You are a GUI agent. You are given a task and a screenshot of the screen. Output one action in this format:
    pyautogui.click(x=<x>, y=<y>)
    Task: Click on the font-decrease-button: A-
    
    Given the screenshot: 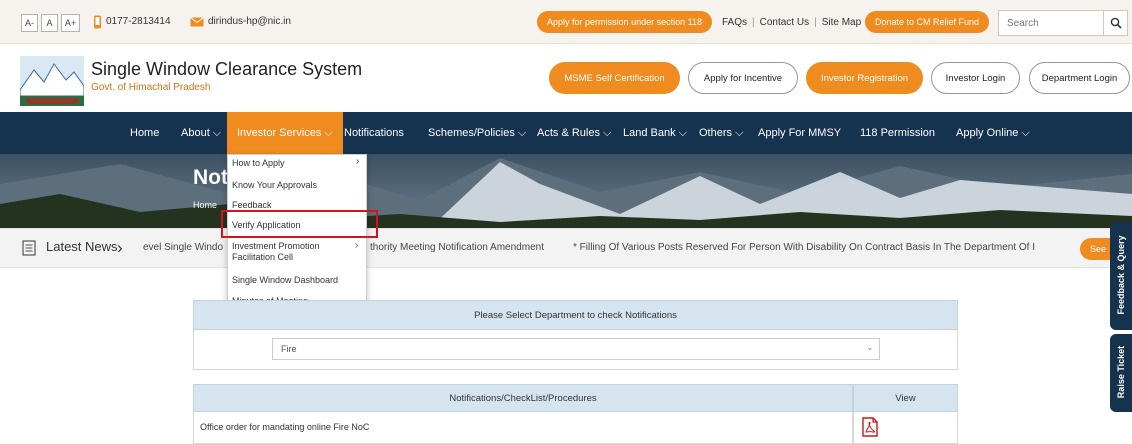 What is the action you would take?
    pyautogui.click(x=29, y=23)
    